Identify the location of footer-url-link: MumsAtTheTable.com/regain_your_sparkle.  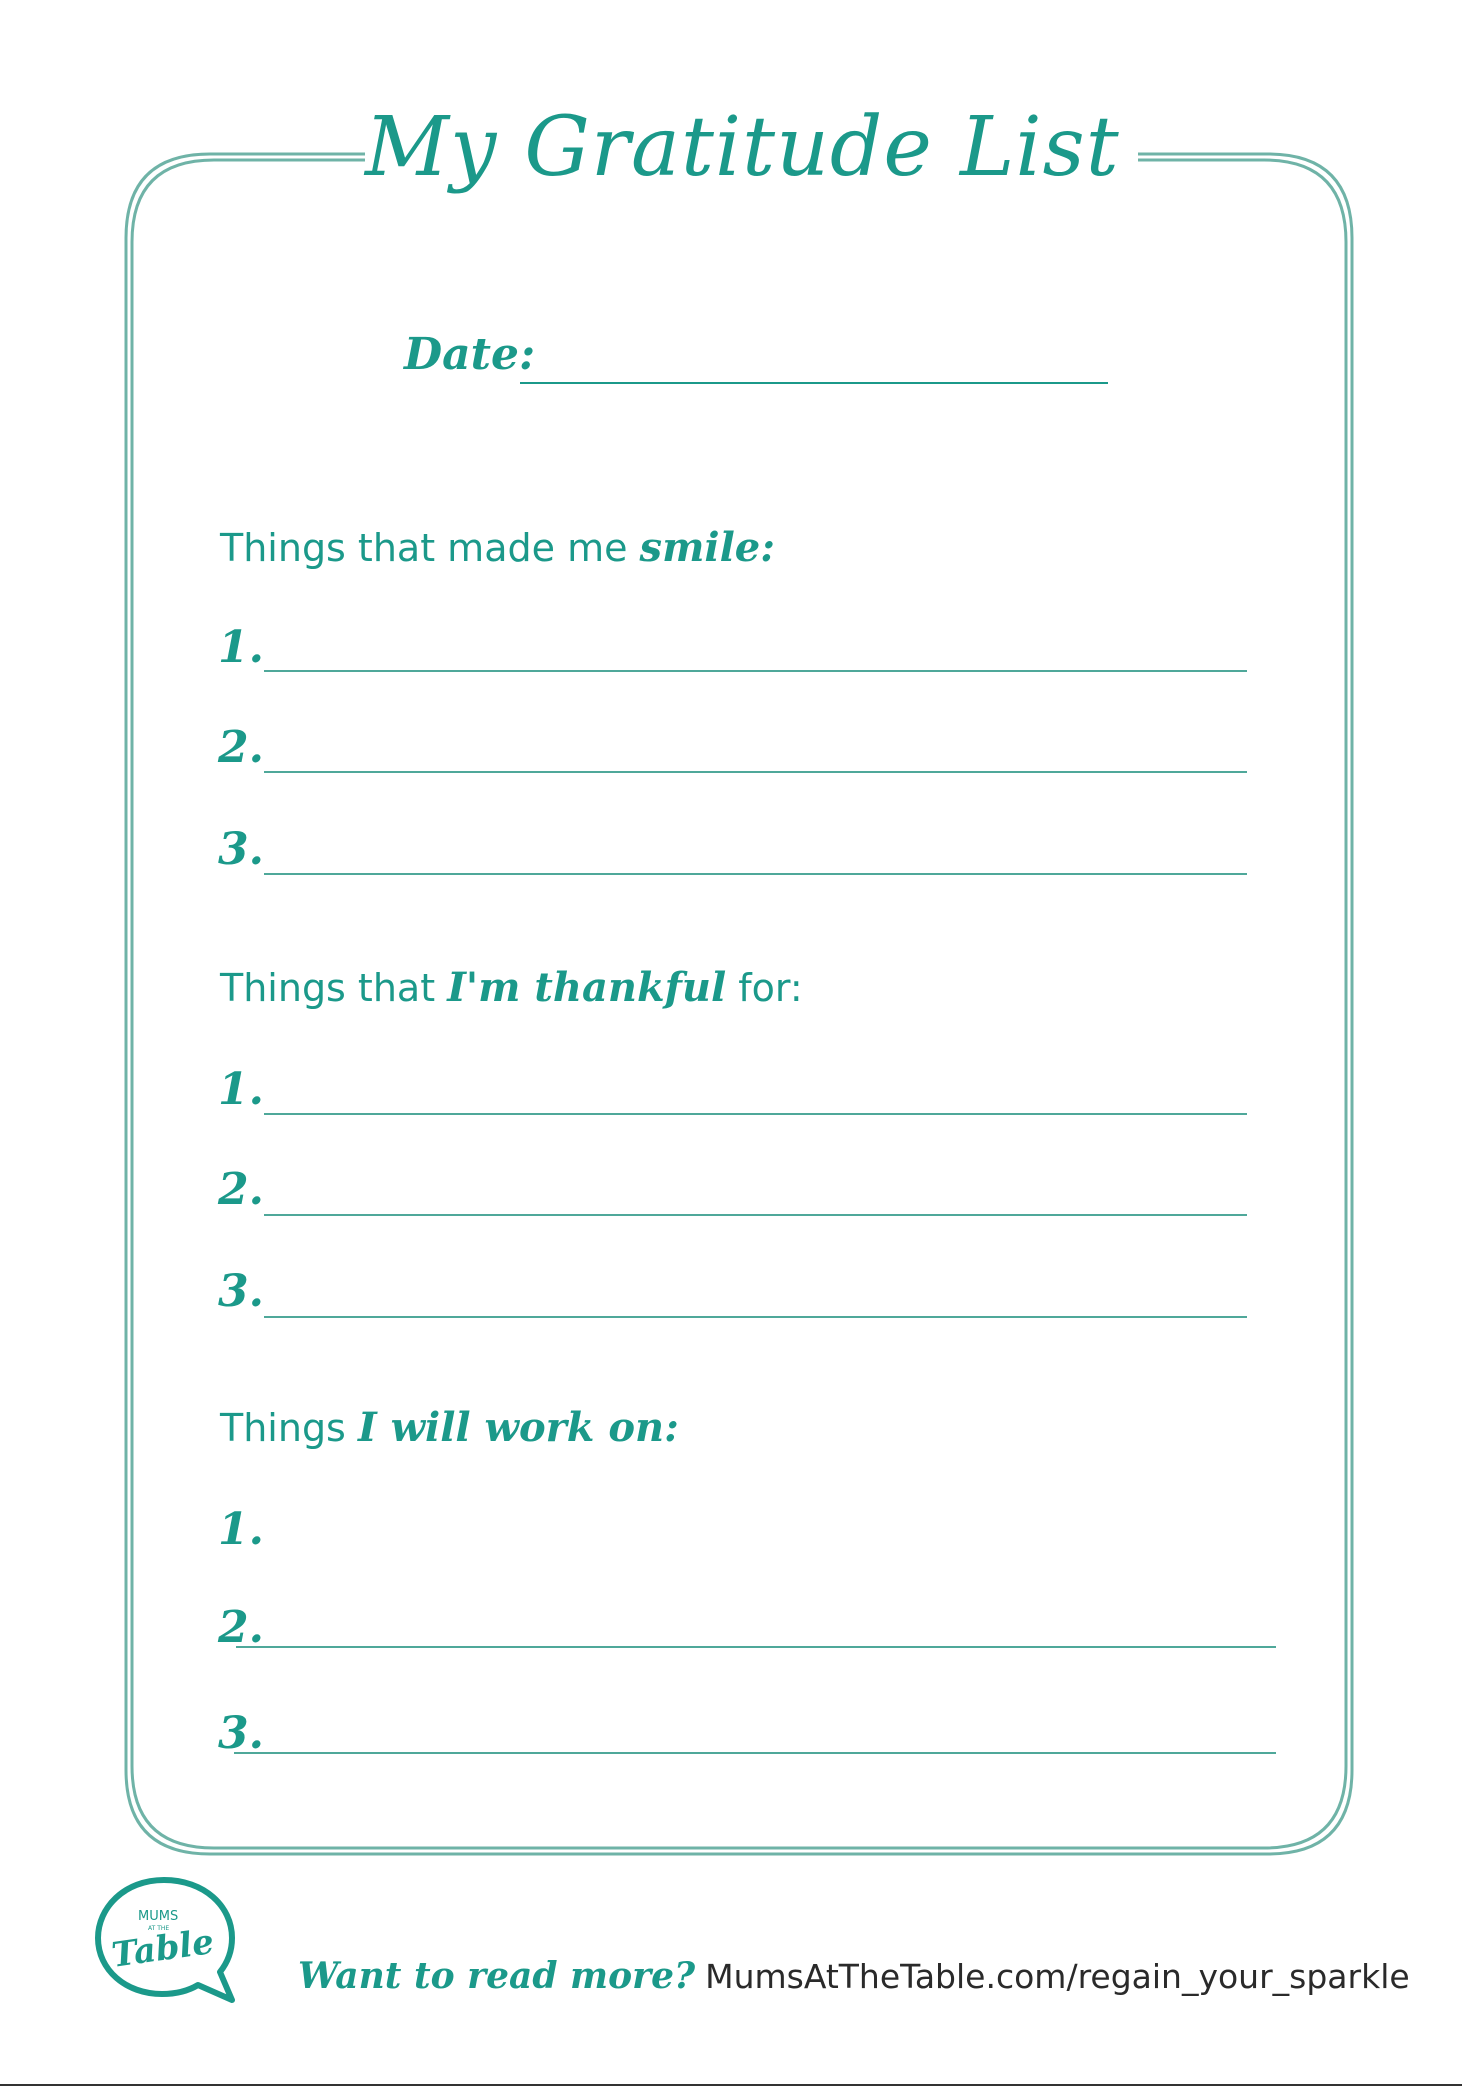
(1057, 1976).